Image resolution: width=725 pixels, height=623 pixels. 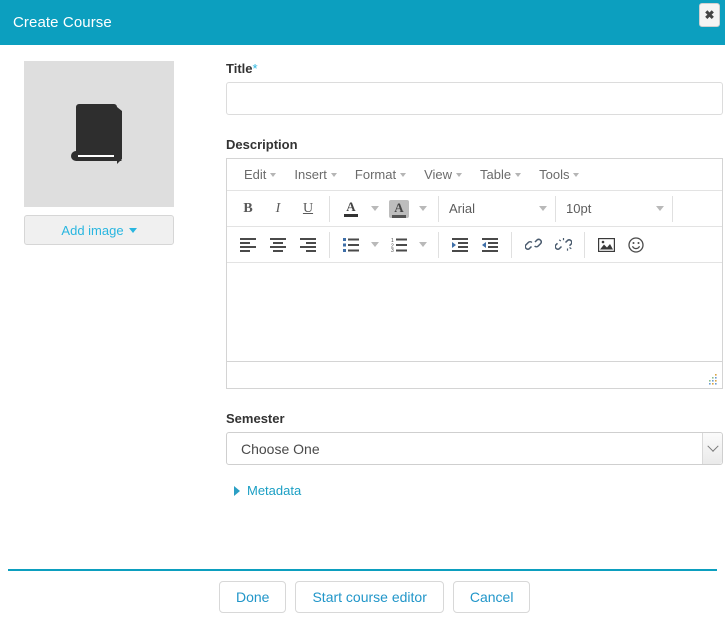 I want to click on course-image-placeholder, so click(x=99, y=134).